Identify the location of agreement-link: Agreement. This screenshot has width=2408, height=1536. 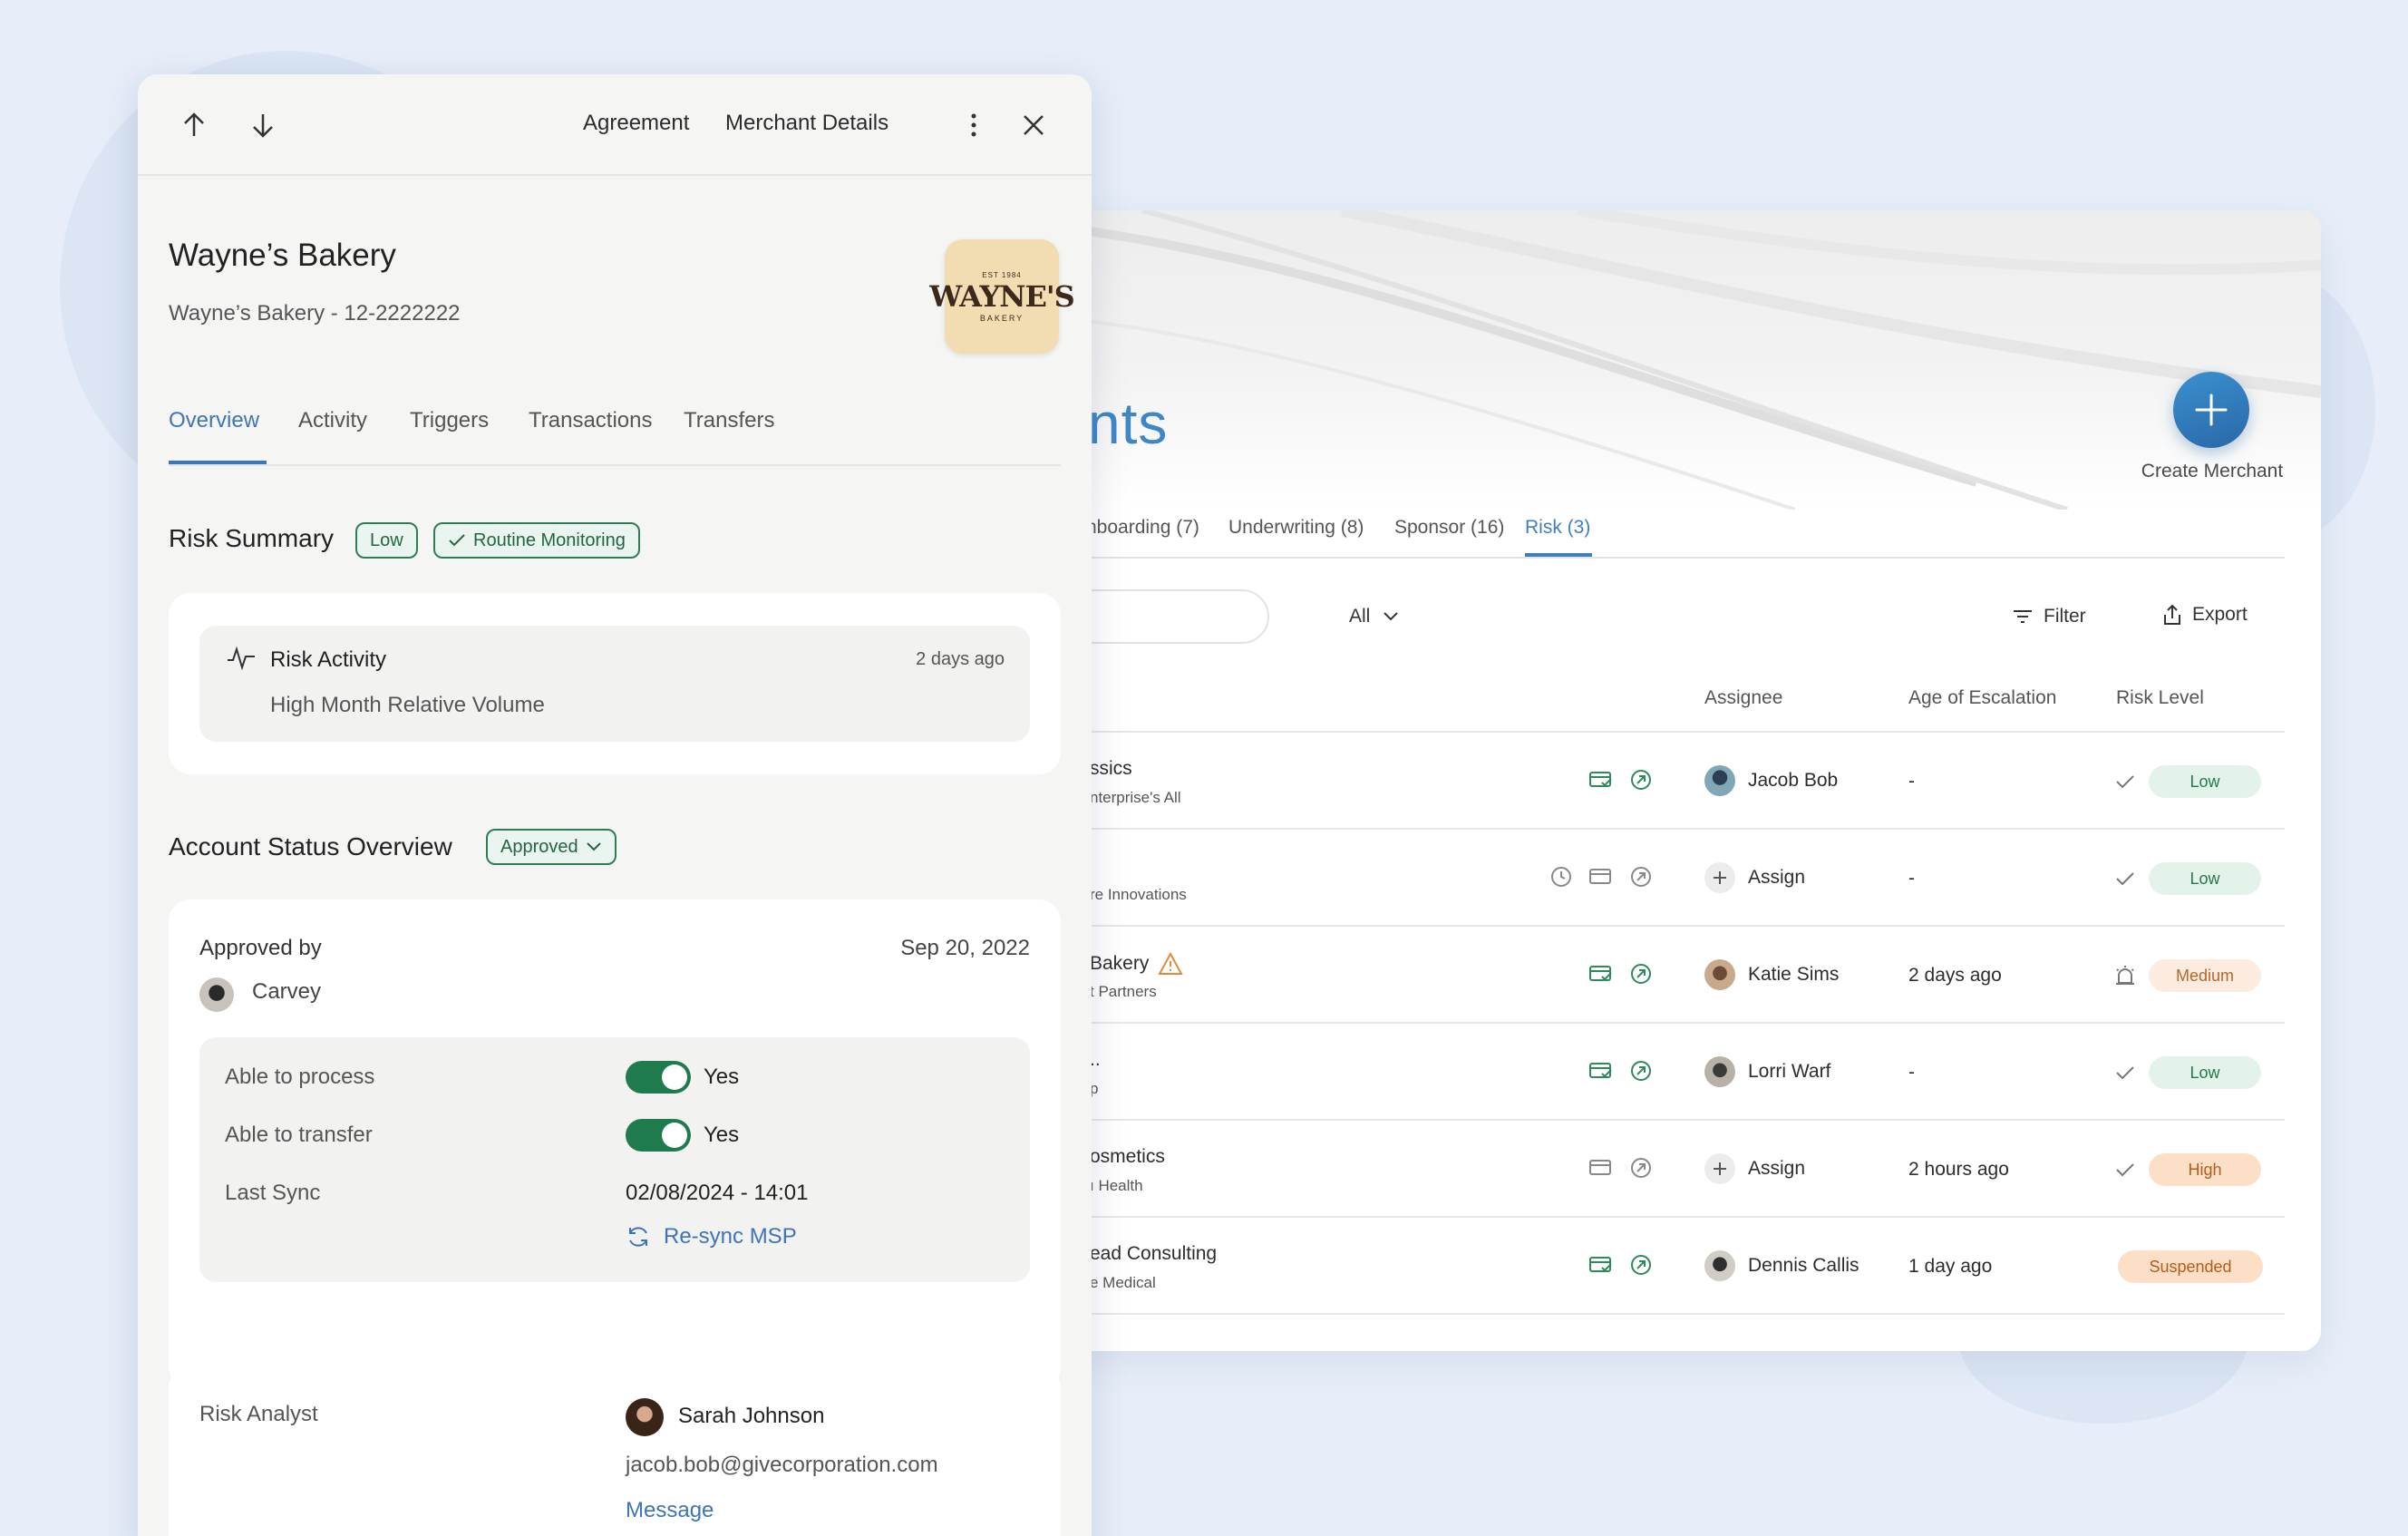
(636, 123).